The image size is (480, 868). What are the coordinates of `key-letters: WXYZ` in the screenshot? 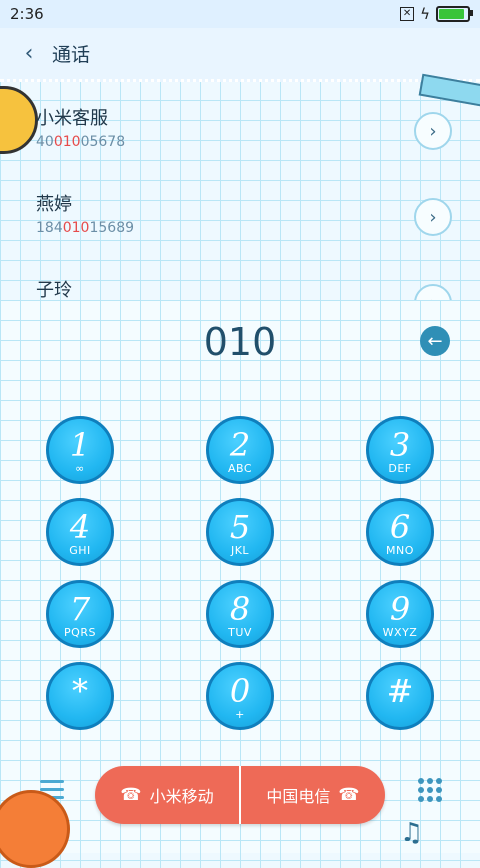 It's located at (400, 632).